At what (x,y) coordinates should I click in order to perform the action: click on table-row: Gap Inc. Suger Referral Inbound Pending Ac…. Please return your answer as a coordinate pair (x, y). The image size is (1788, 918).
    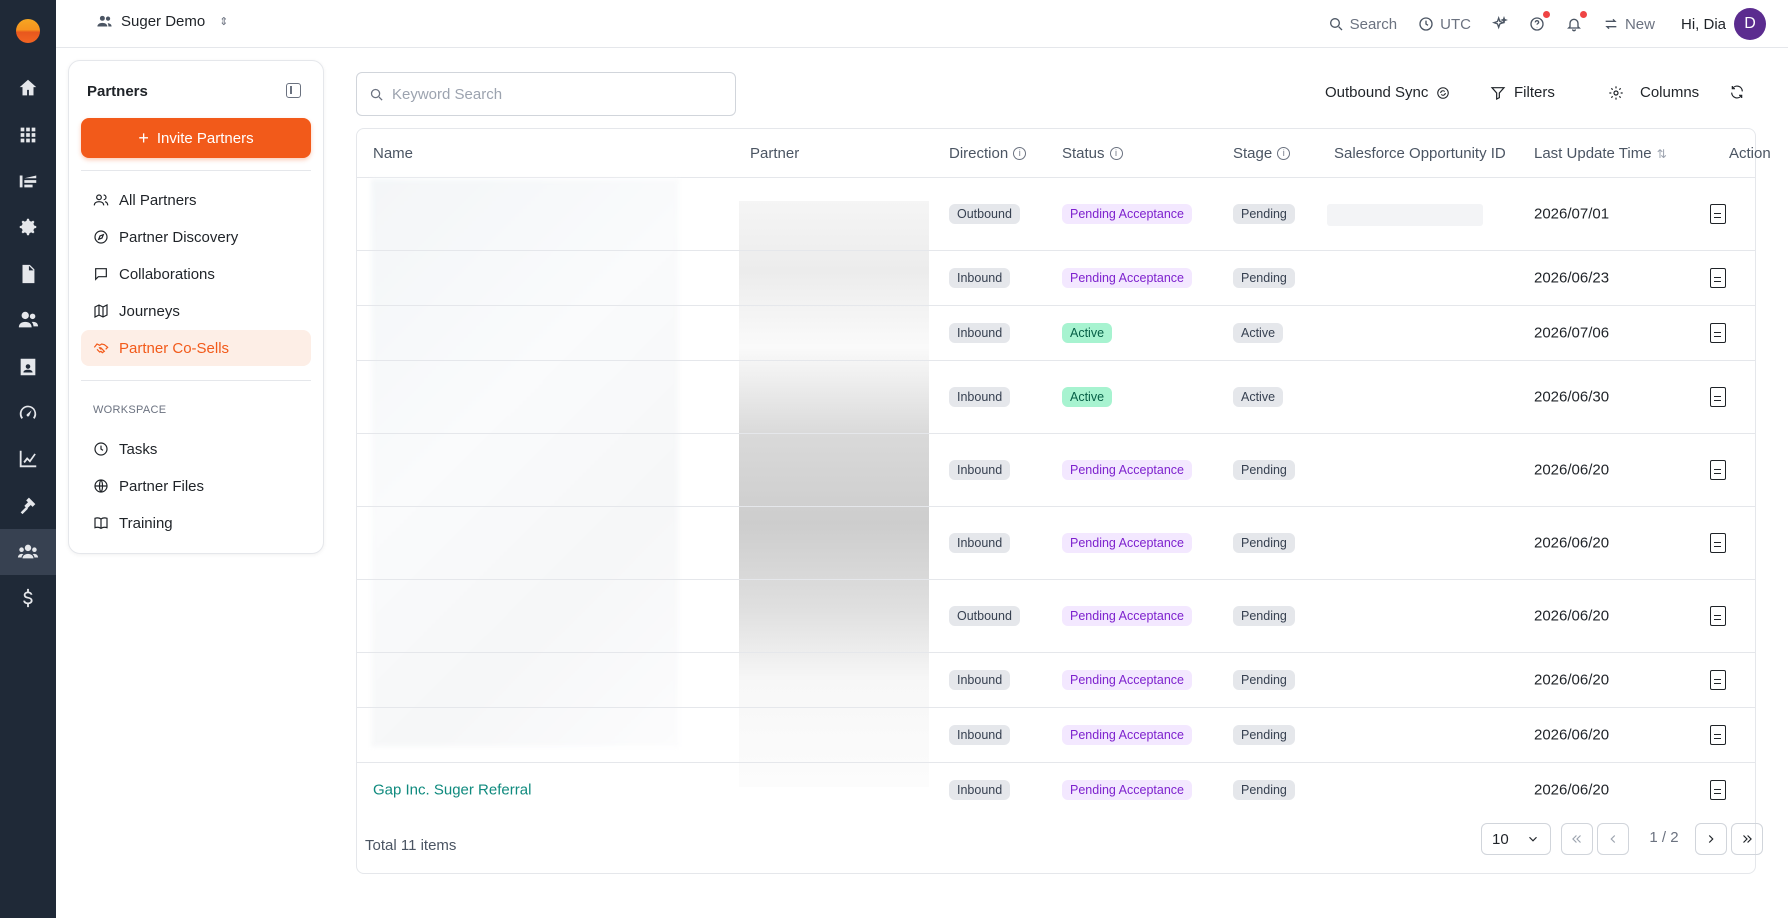
    Looking at the image, I should click on (1056, 789).